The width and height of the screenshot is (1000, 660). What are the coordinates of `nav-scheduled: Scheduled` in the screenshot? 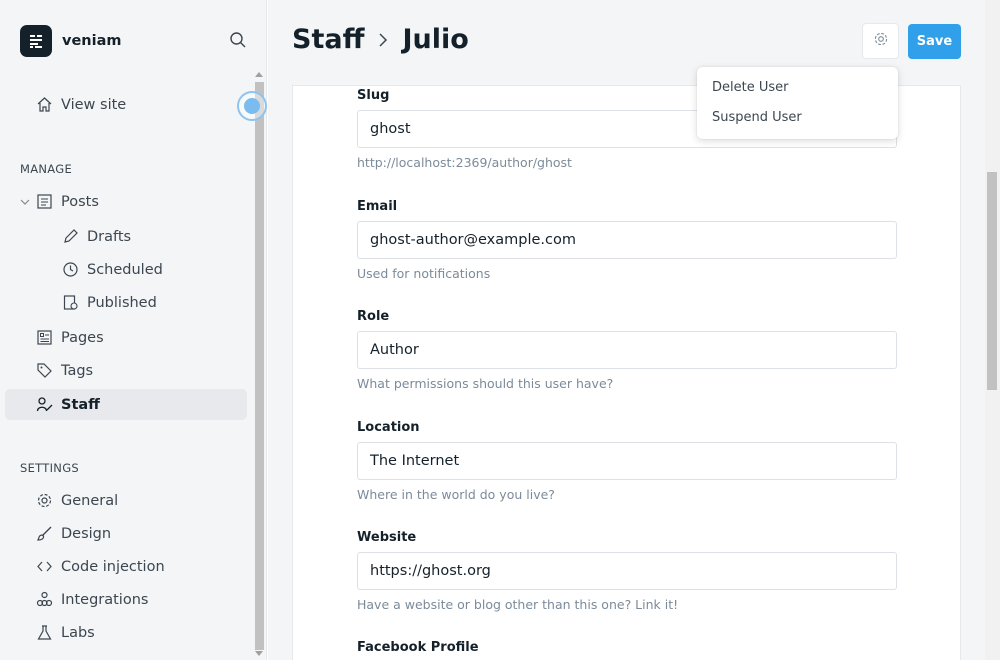 It's located at (126, 269).